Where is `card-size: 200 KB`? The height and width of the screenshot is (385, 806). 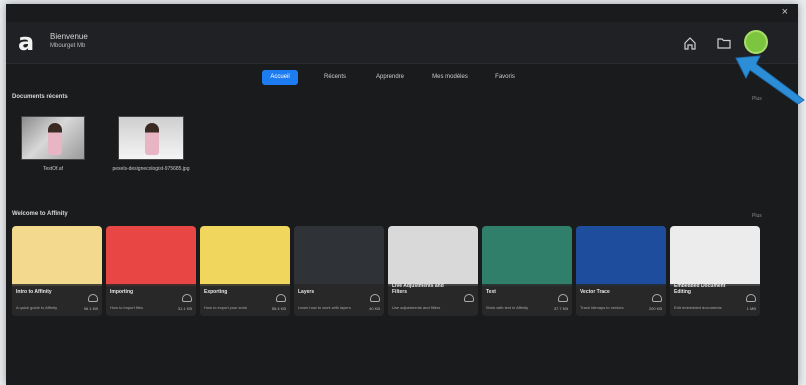
card-size: 200 KB is located at coordinates (655, 308).